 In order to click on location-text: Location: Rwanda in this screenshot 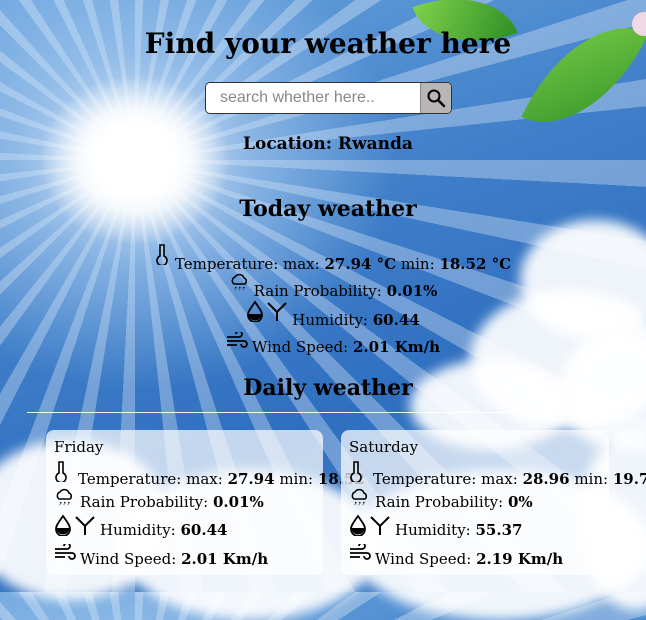, I will do `click(323, 144)`.